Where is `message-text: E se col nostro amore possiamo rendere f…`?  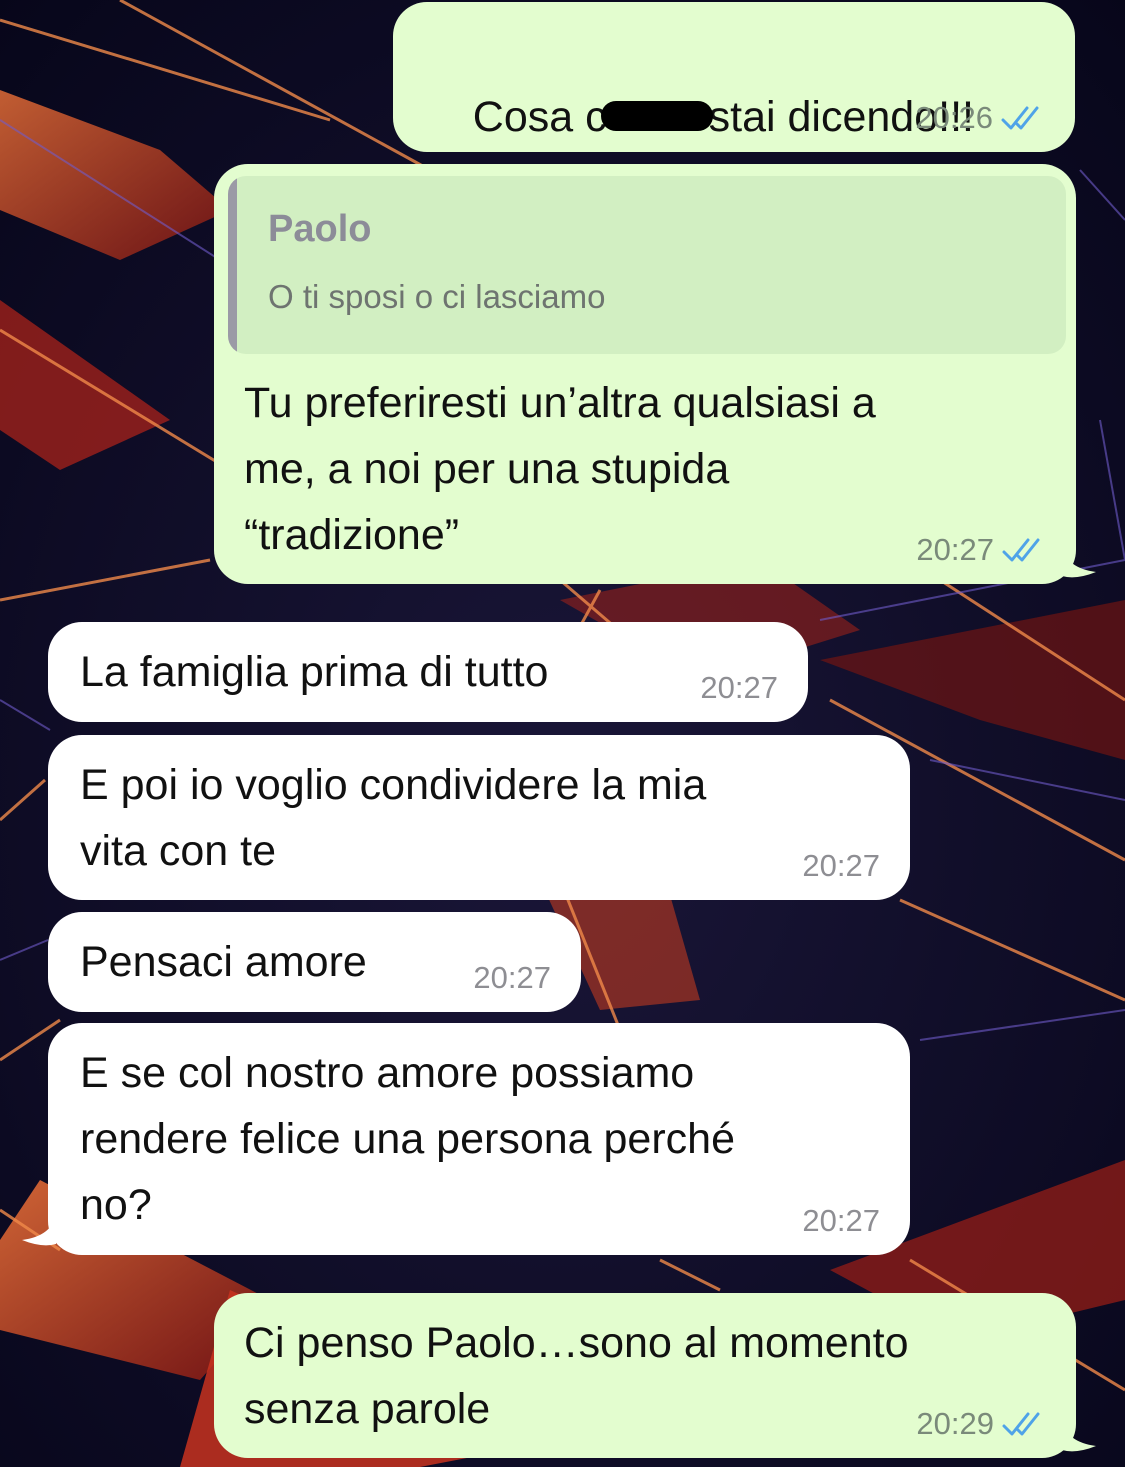 message-text: E se col nostro amore possiamo rendere f… is located at coordinates (407, 1139).